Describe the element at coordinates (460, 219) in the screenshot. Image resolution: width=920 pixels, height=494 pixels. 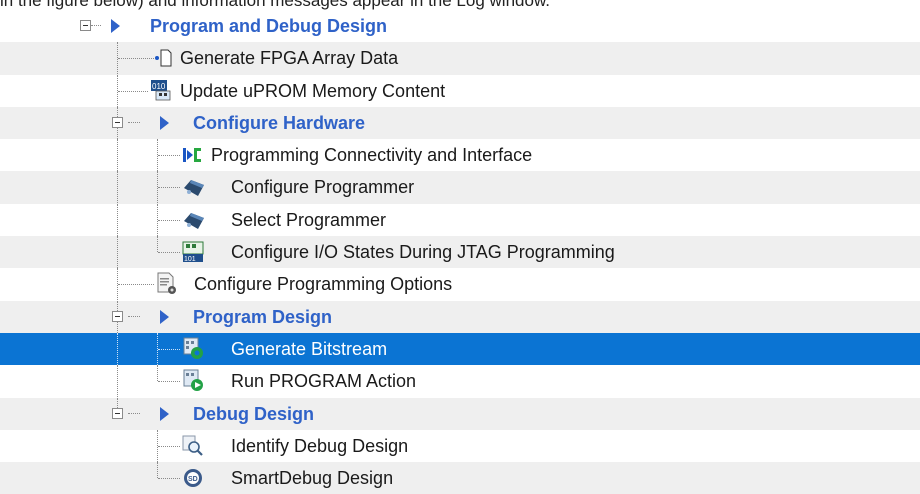
I see `tree-item-select-programmer: Select Programmer` at that location.